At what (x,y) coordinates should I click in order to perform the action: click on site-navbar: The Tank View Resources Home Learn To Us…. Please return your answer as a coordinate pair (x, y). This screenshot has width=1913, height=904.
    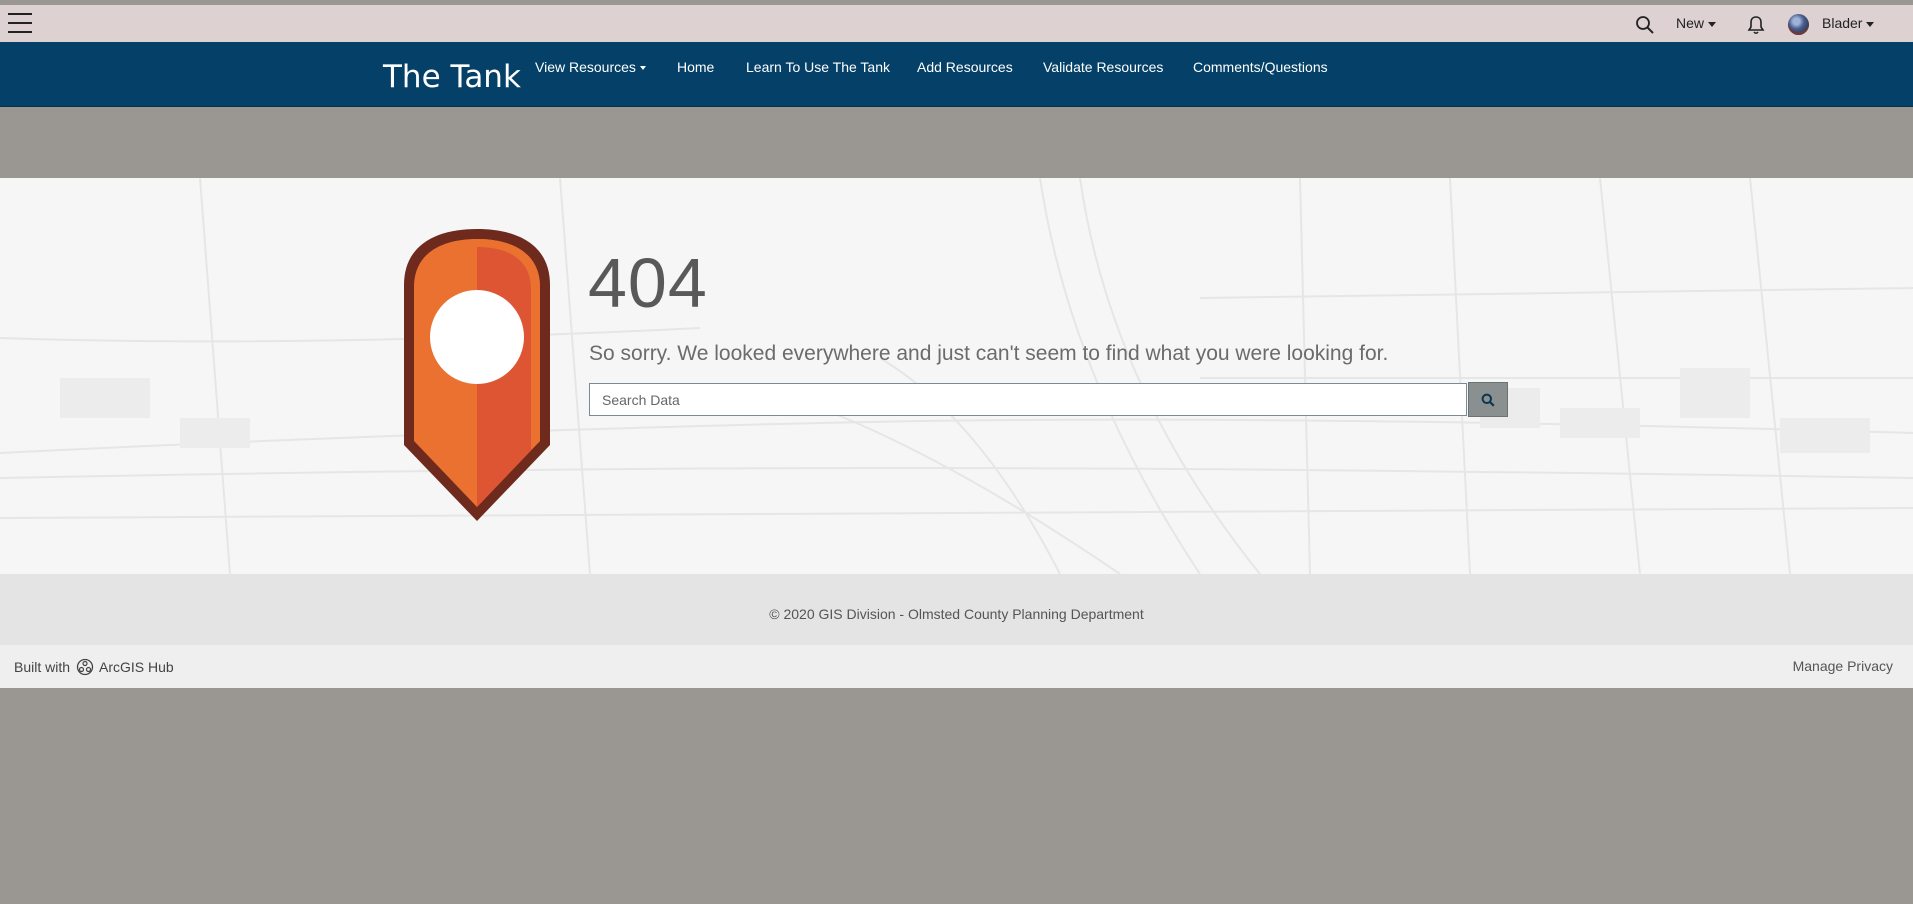
    Looking at the image, I should click on (956, 74).